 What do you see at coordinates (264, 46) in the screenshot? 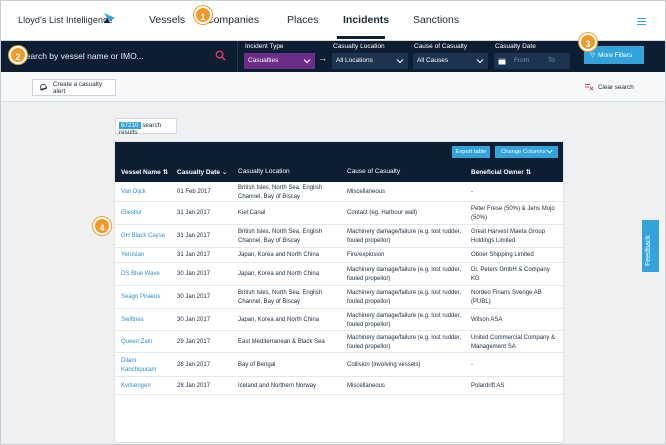
I see `incident-type-label: Incident Type` at bounding box center [264, 46].